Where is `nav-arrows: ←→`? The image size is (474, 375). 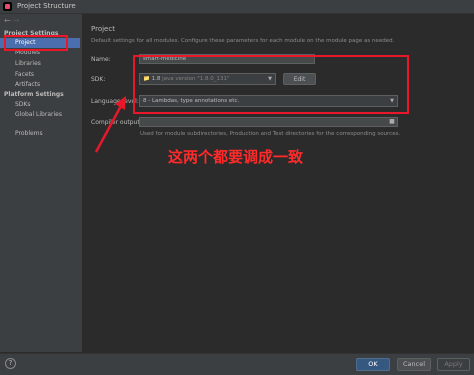
nav-arrows: ←→ is located at coordinates (12, 20).